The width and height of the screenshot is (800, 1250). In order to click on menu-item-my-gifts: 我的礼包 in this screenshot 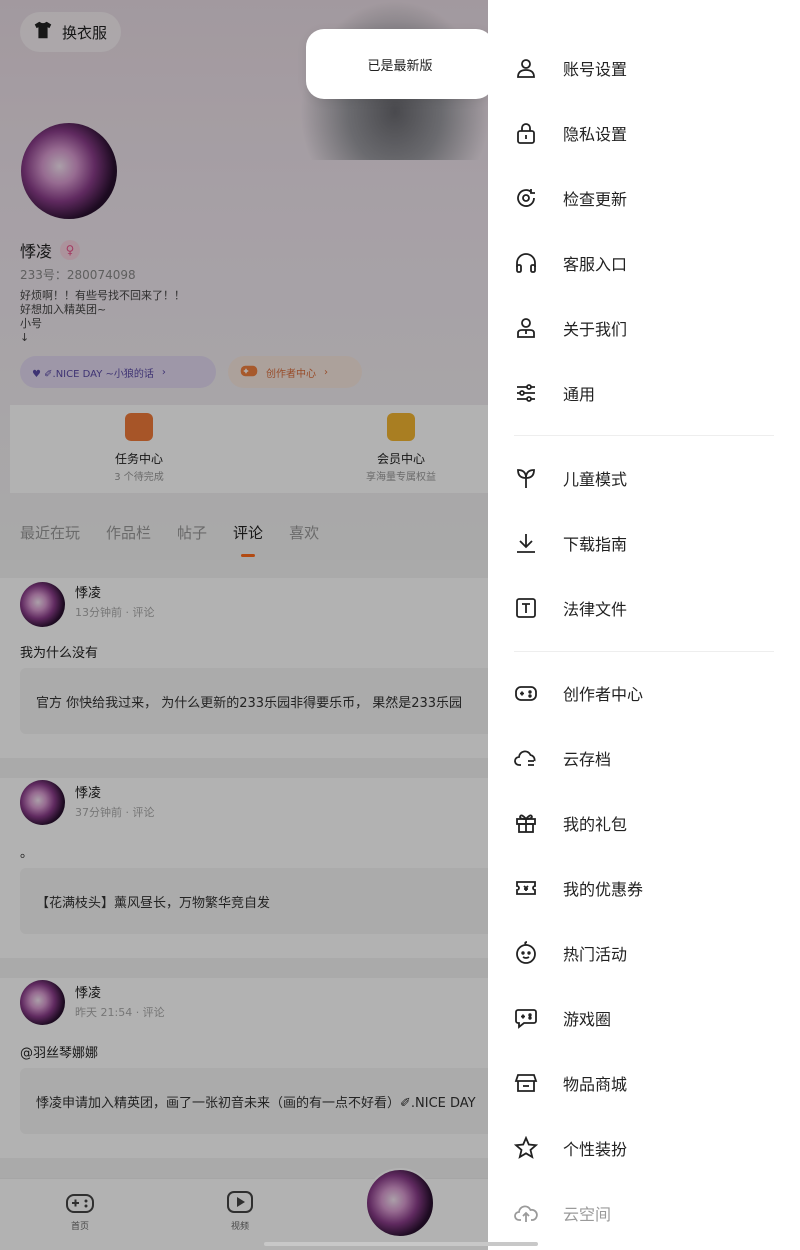, I will do `click(644, 823)`.